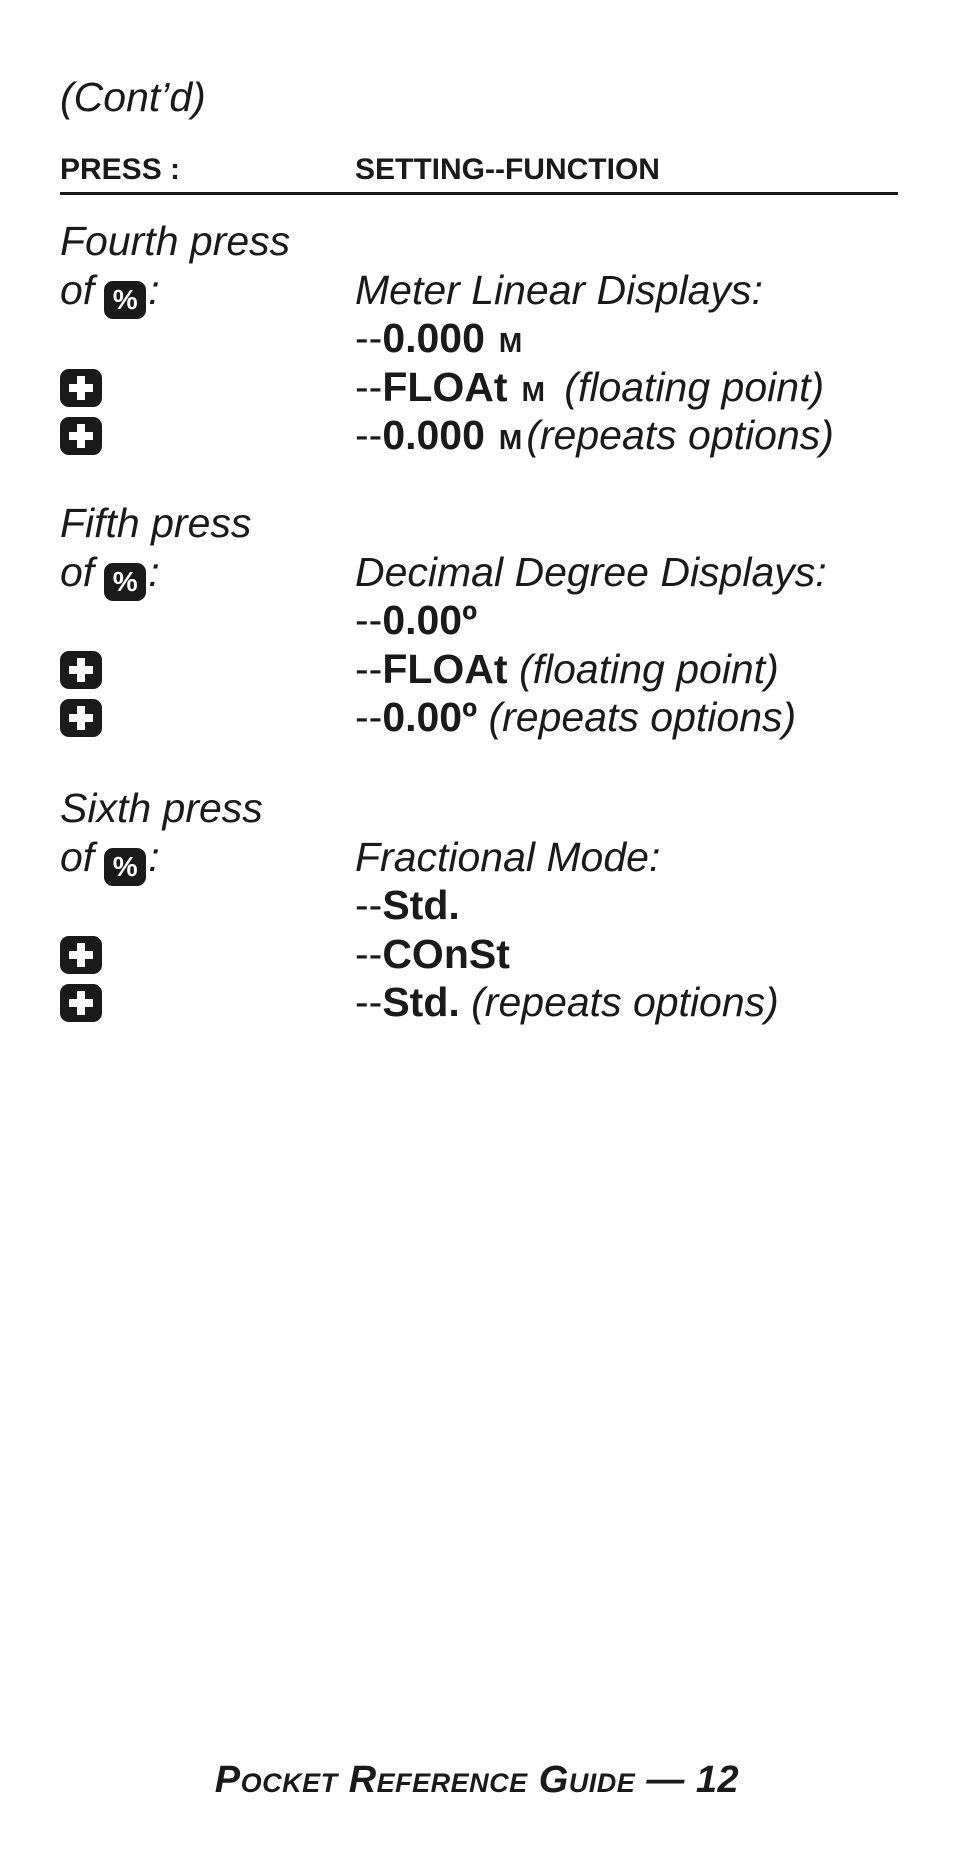  I want to click on option-row: --Std. (repeats options), so click(490, 1002).